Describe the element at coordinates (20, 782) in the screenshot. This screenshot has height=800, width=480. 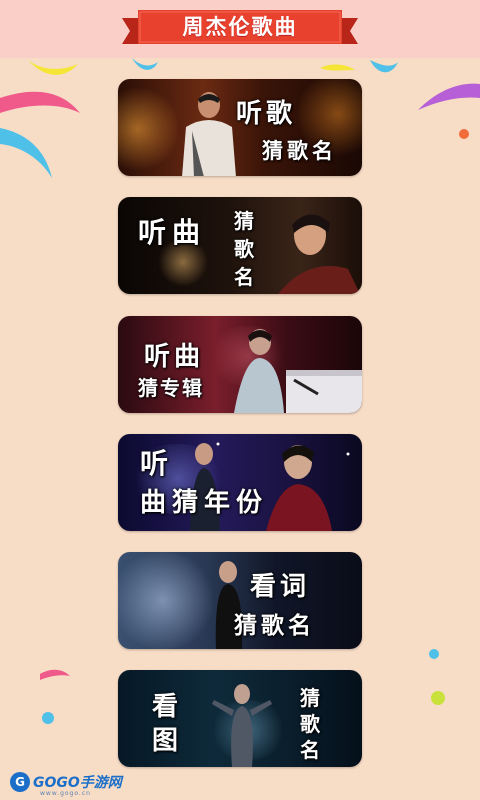
I see `gogo-logo-icon: G` at that location.